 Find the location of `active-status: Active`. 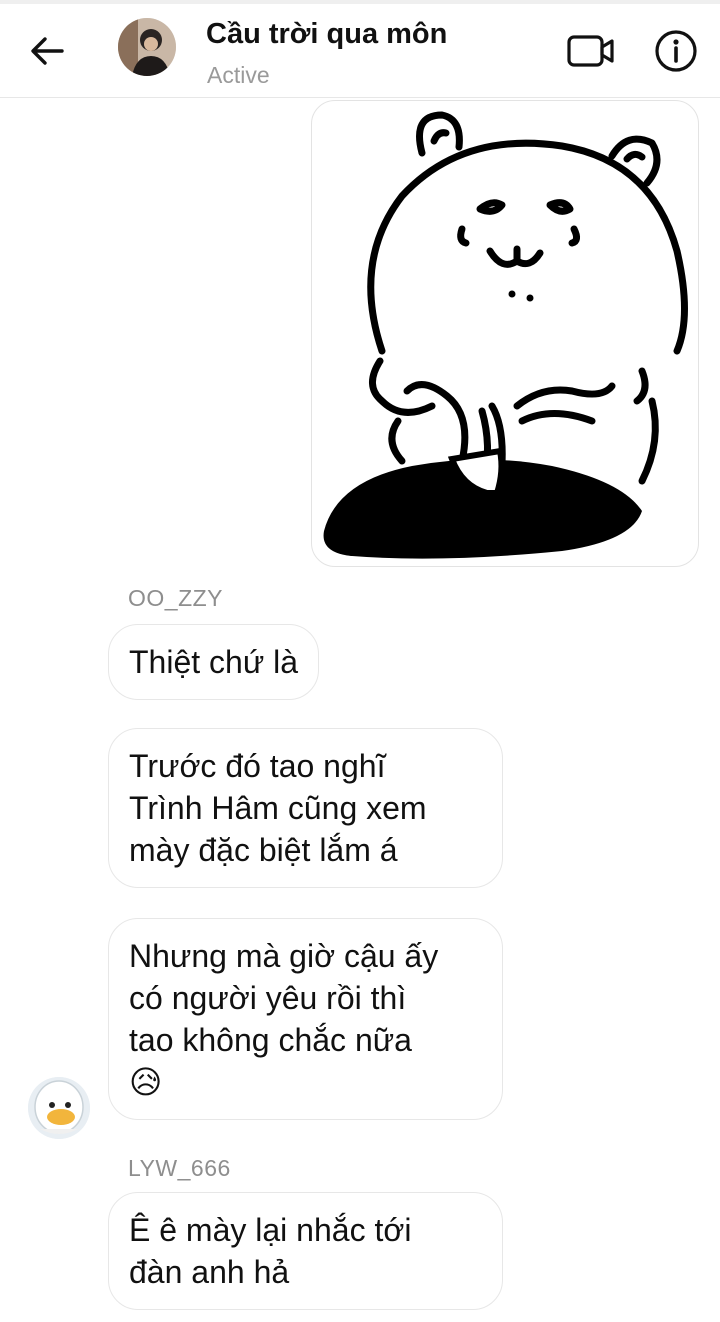

active-status: Active is located at coordinates (238, 75).